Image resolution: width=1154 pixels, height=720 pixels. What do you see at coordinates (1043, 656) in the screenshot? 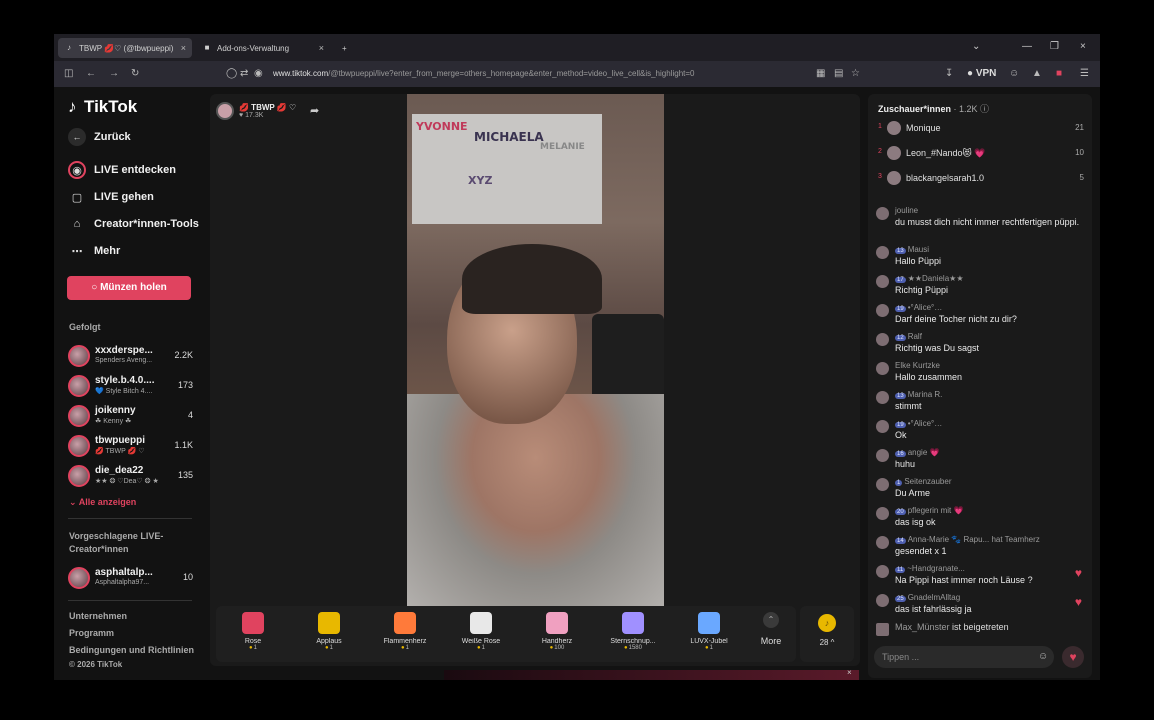
I see `emoji-icon: ☺` at bounding box center [1043, 656].